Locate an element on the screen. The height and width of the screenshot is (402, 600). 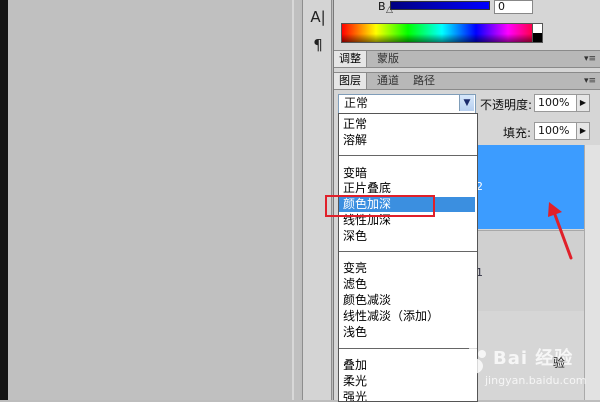
blend-option: 滤色 is located at coordinates (355, 284).